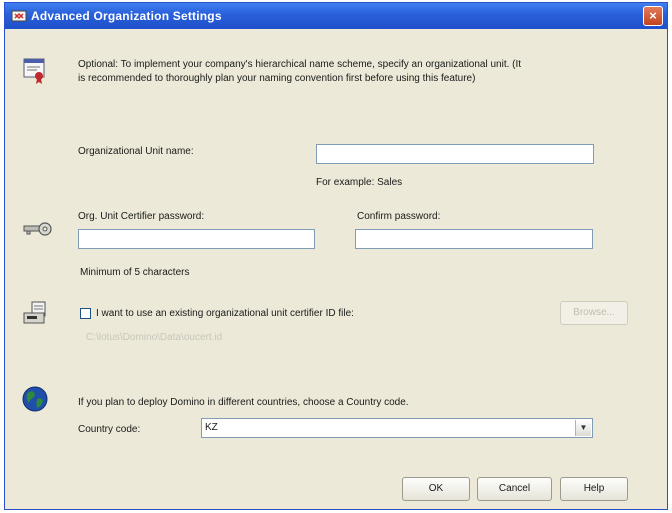 The image size is (672, 513). Describe the element at coordinates (136, 151) in the screenshot. I see `org-unit-name-label: Organizational Unit name:` at that location.